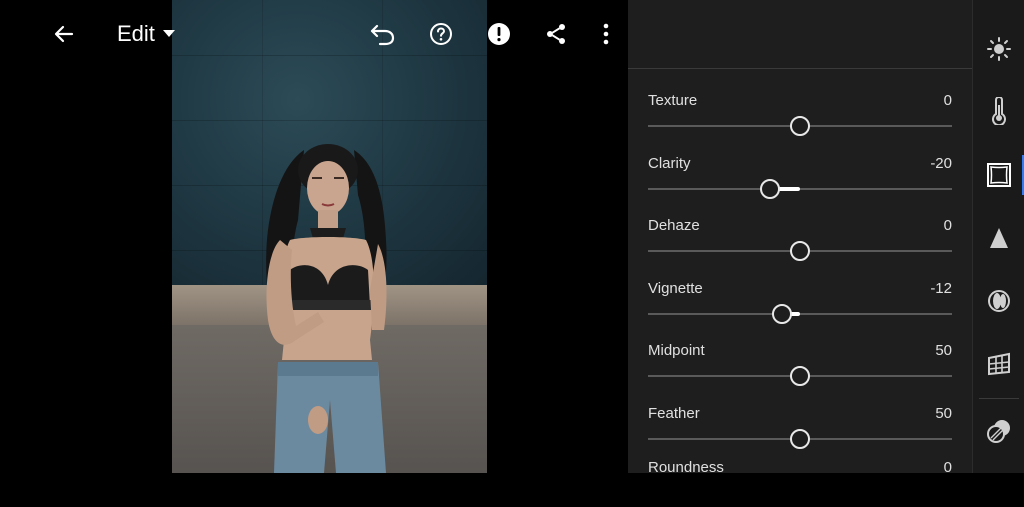  I want to click on slider-value: -20, so click(941, 163).